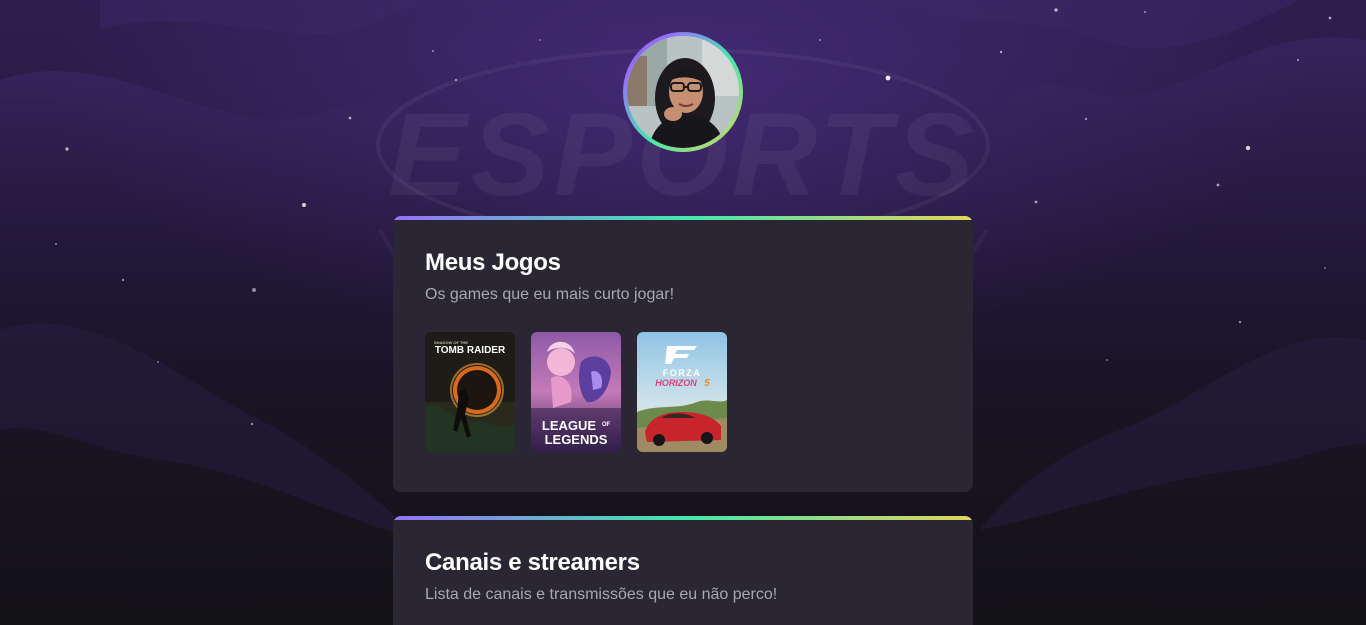 This screenshot has height=625, width=1366. Describe the element at coordinates (676, 383) in the screenshot. I see `forza-title-line2: HORIZON` at that location.